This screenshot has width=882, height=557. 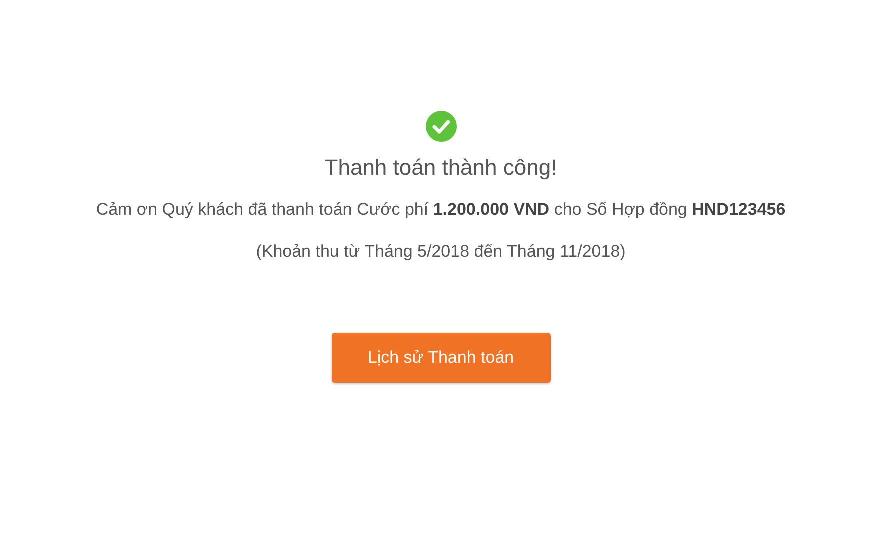 I want to click on success-check-icon, so click(x=441, y=126).